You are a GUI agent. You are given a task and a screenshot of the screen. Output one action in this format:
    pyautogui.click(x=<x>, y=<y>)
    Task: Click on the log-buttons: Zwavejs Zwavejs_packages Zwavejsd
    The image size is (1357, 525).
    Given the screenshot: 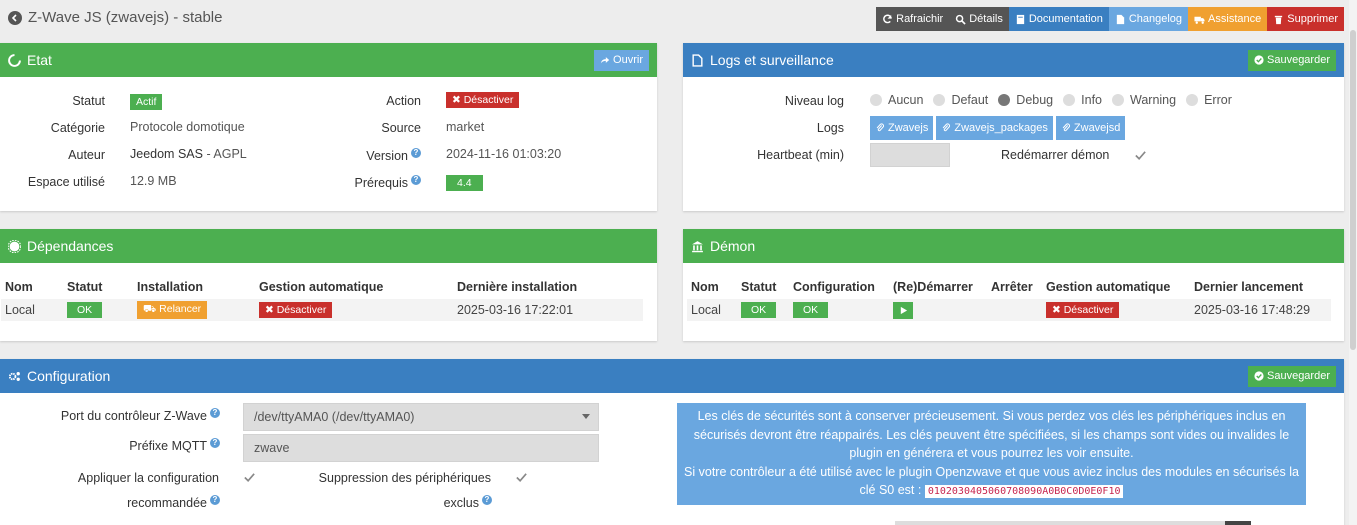 What is the action you would take?
    pyautogui.click(x=998, y=128)
    